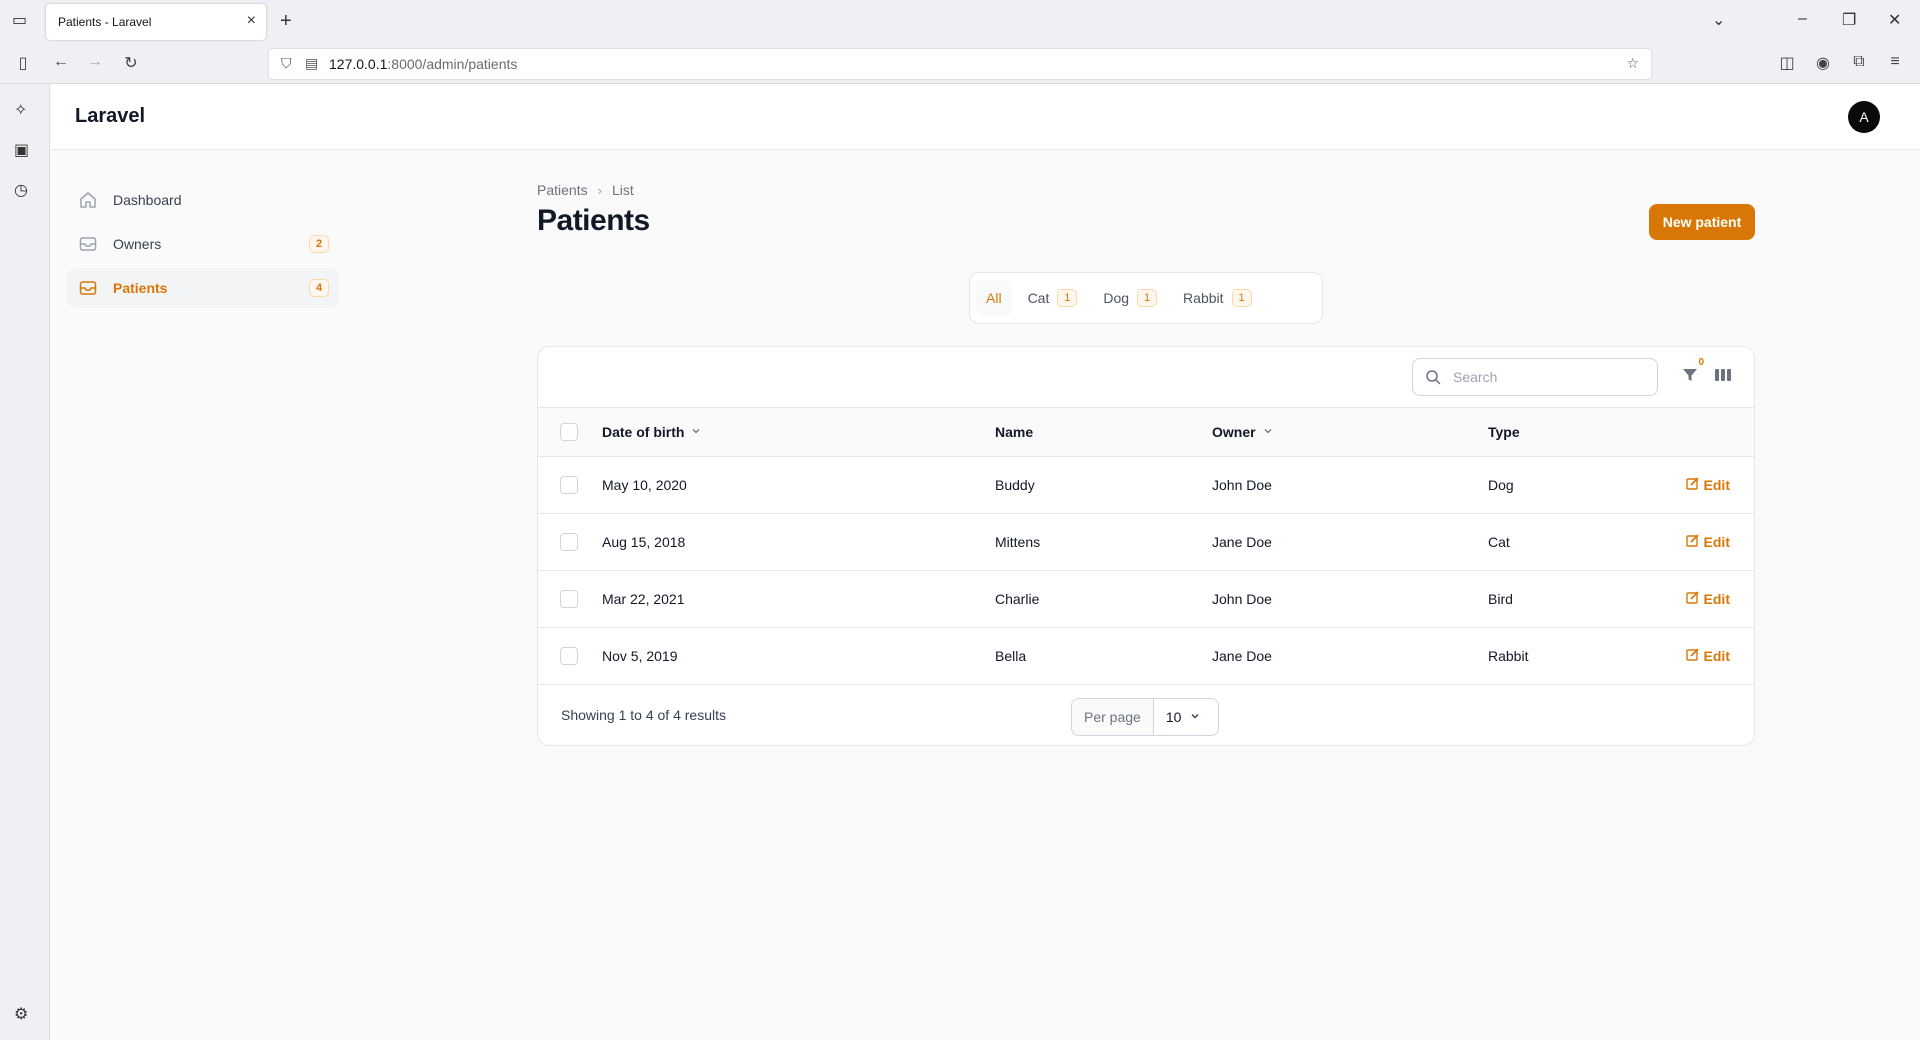 Image resolution: width=1920 pixels, height=1040 pixels. I want to click on tab-label: Dog, so click(1116, 298).